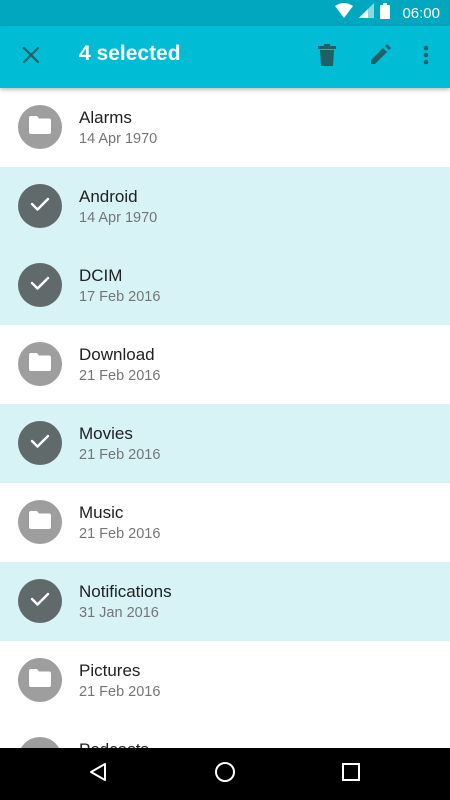 This screenshot has height=800, width=450. I want to click on delete-icon, so click(327, 57).